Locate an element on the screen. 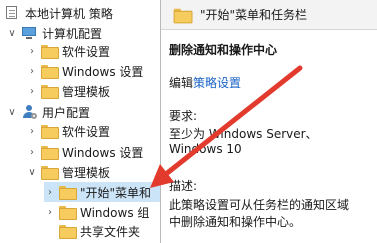  tree-item-shared-folders: 共享文件夹 is located at coordinates (99, 231).